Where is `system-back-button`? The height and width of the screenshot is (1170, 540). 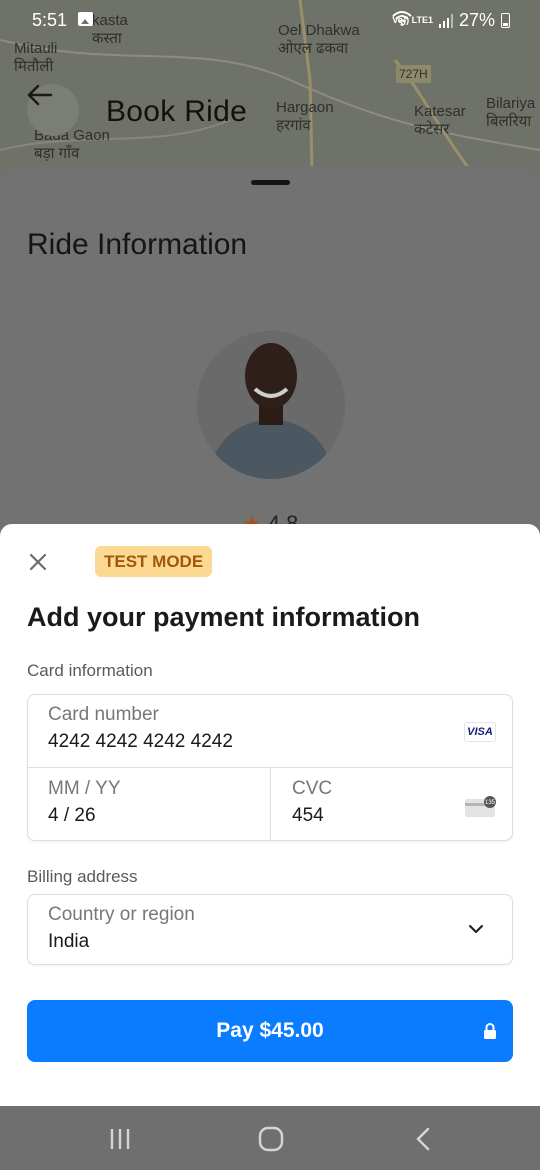 system-back-button is located at coordinates (423, 1139).